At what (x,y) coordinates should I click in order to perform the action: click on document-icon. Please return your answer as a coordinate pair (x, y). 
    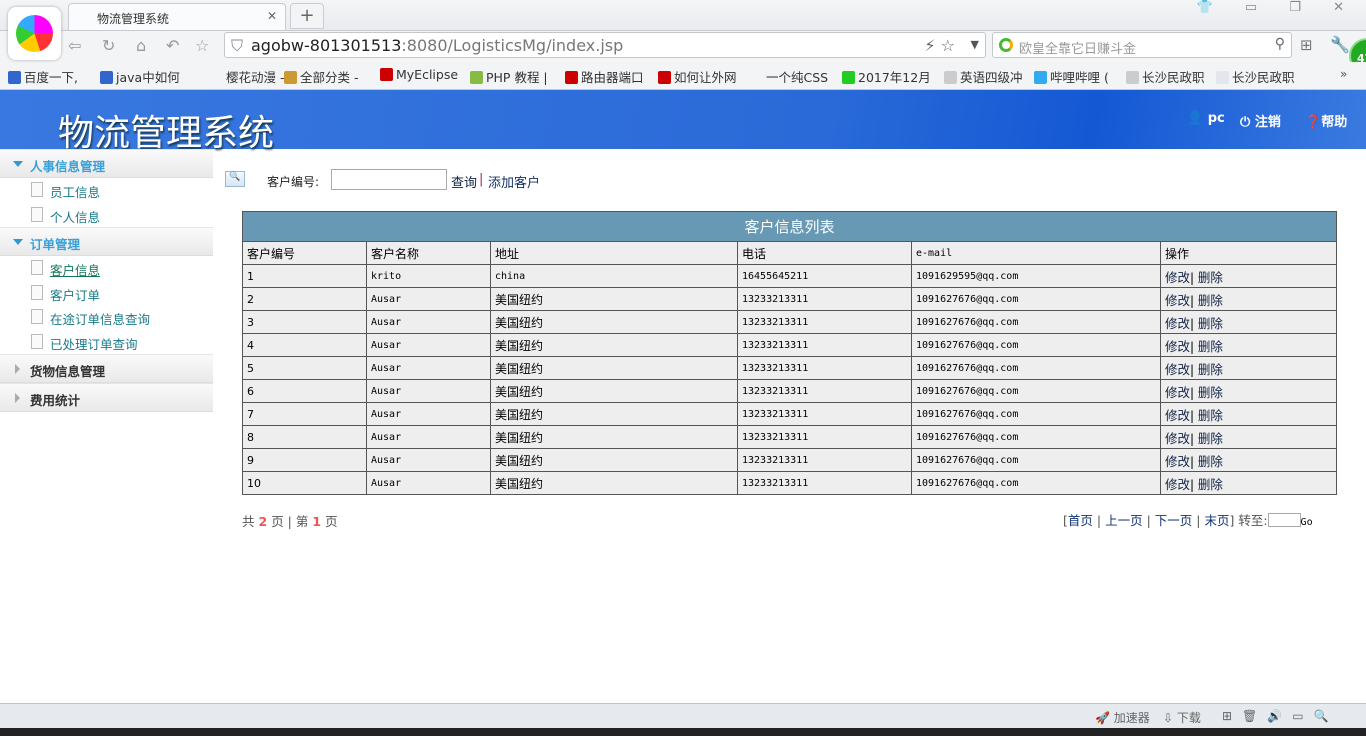
    Looking at the image, I should click on (37, 189).